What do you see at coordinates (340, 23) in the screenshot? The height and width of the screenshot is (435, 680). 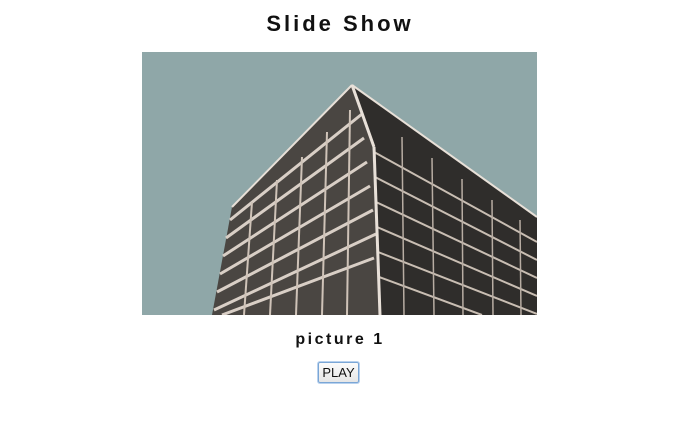 I see `page-title: Slide Show` at bounding box center [340, 23].